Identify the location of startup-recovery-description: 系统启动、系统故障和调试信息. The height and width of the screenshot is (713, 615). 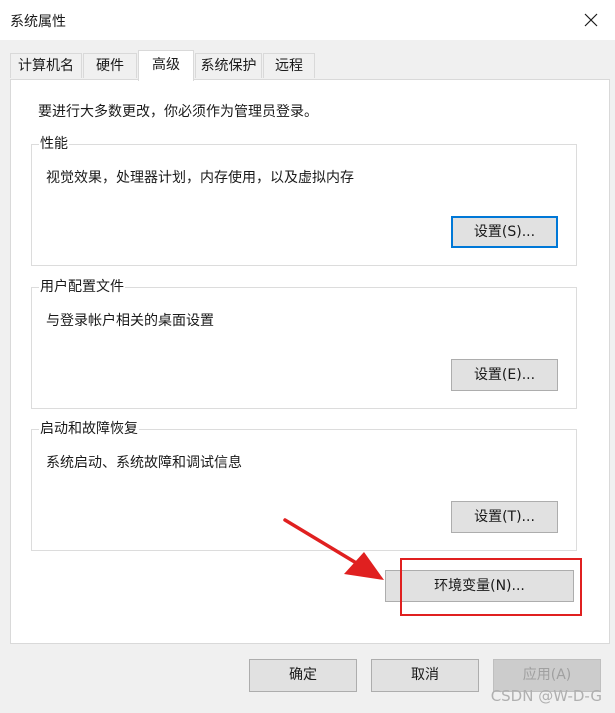
(144, 463).